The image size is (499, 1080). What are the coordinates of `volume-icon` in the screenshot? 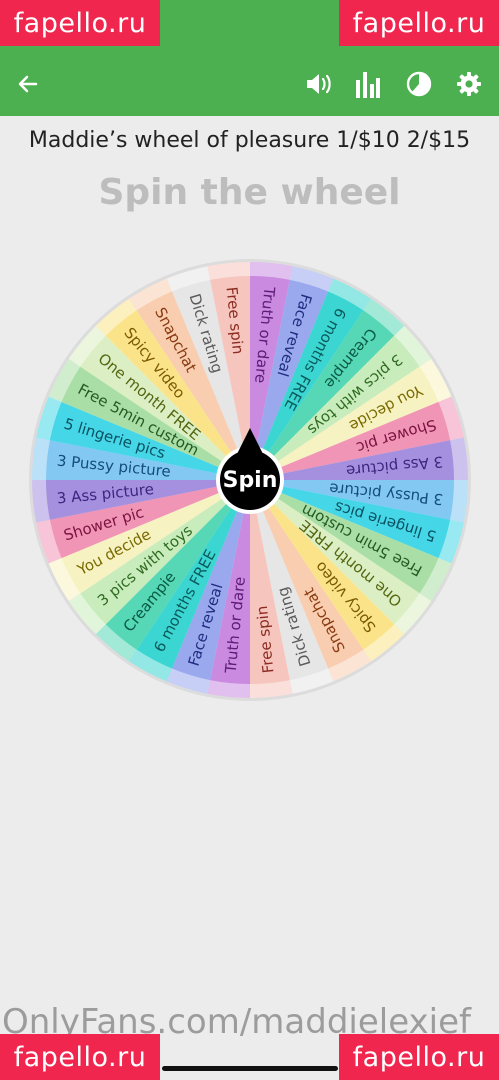 It's located at (319, 84).